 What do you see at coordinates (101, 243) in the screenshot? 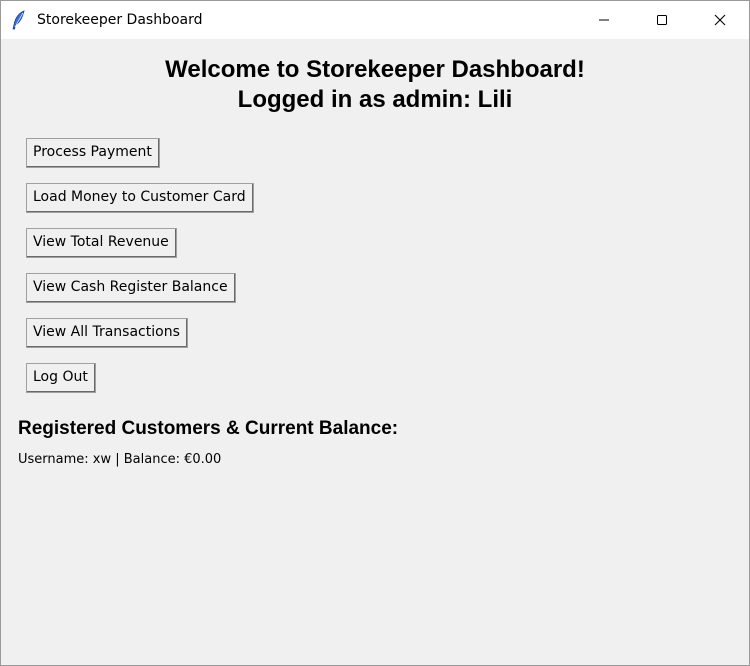
I see `view-total-revenue-button: View Total Revenue` at bounding box center [101, 243].